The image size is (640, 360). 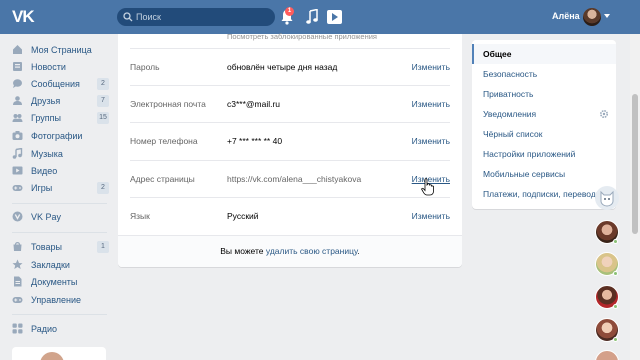 What do you see at coordinates (607, 16) in the screenshot?
I see `chevron-down-icon` at bounding box center [607, 16].